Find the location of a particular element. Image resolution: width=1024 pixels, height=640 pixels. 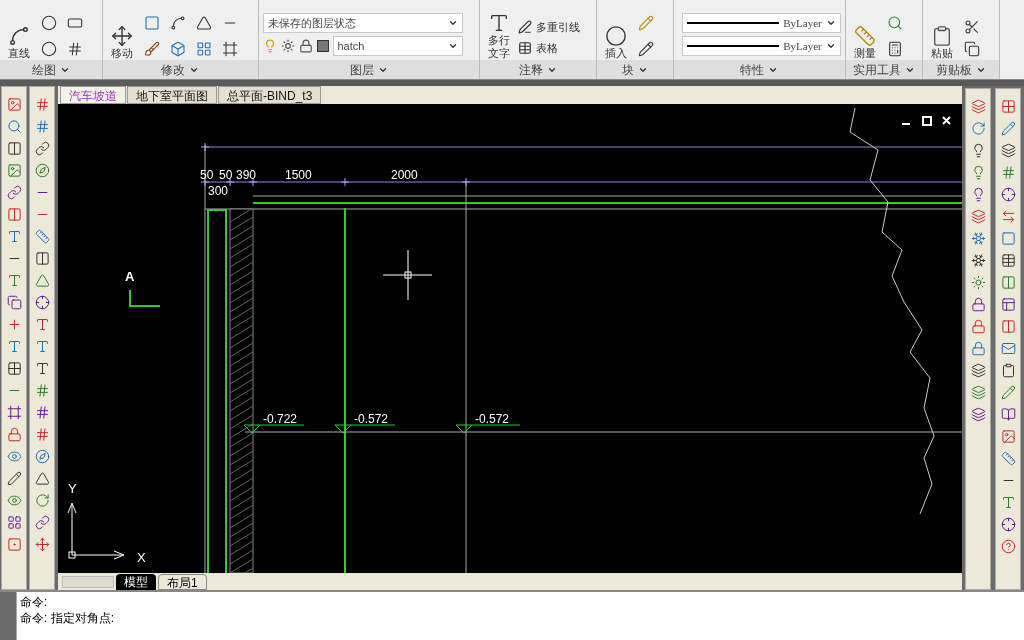

ribbon-large-button: 移动 is located at coordinates (122, 32).